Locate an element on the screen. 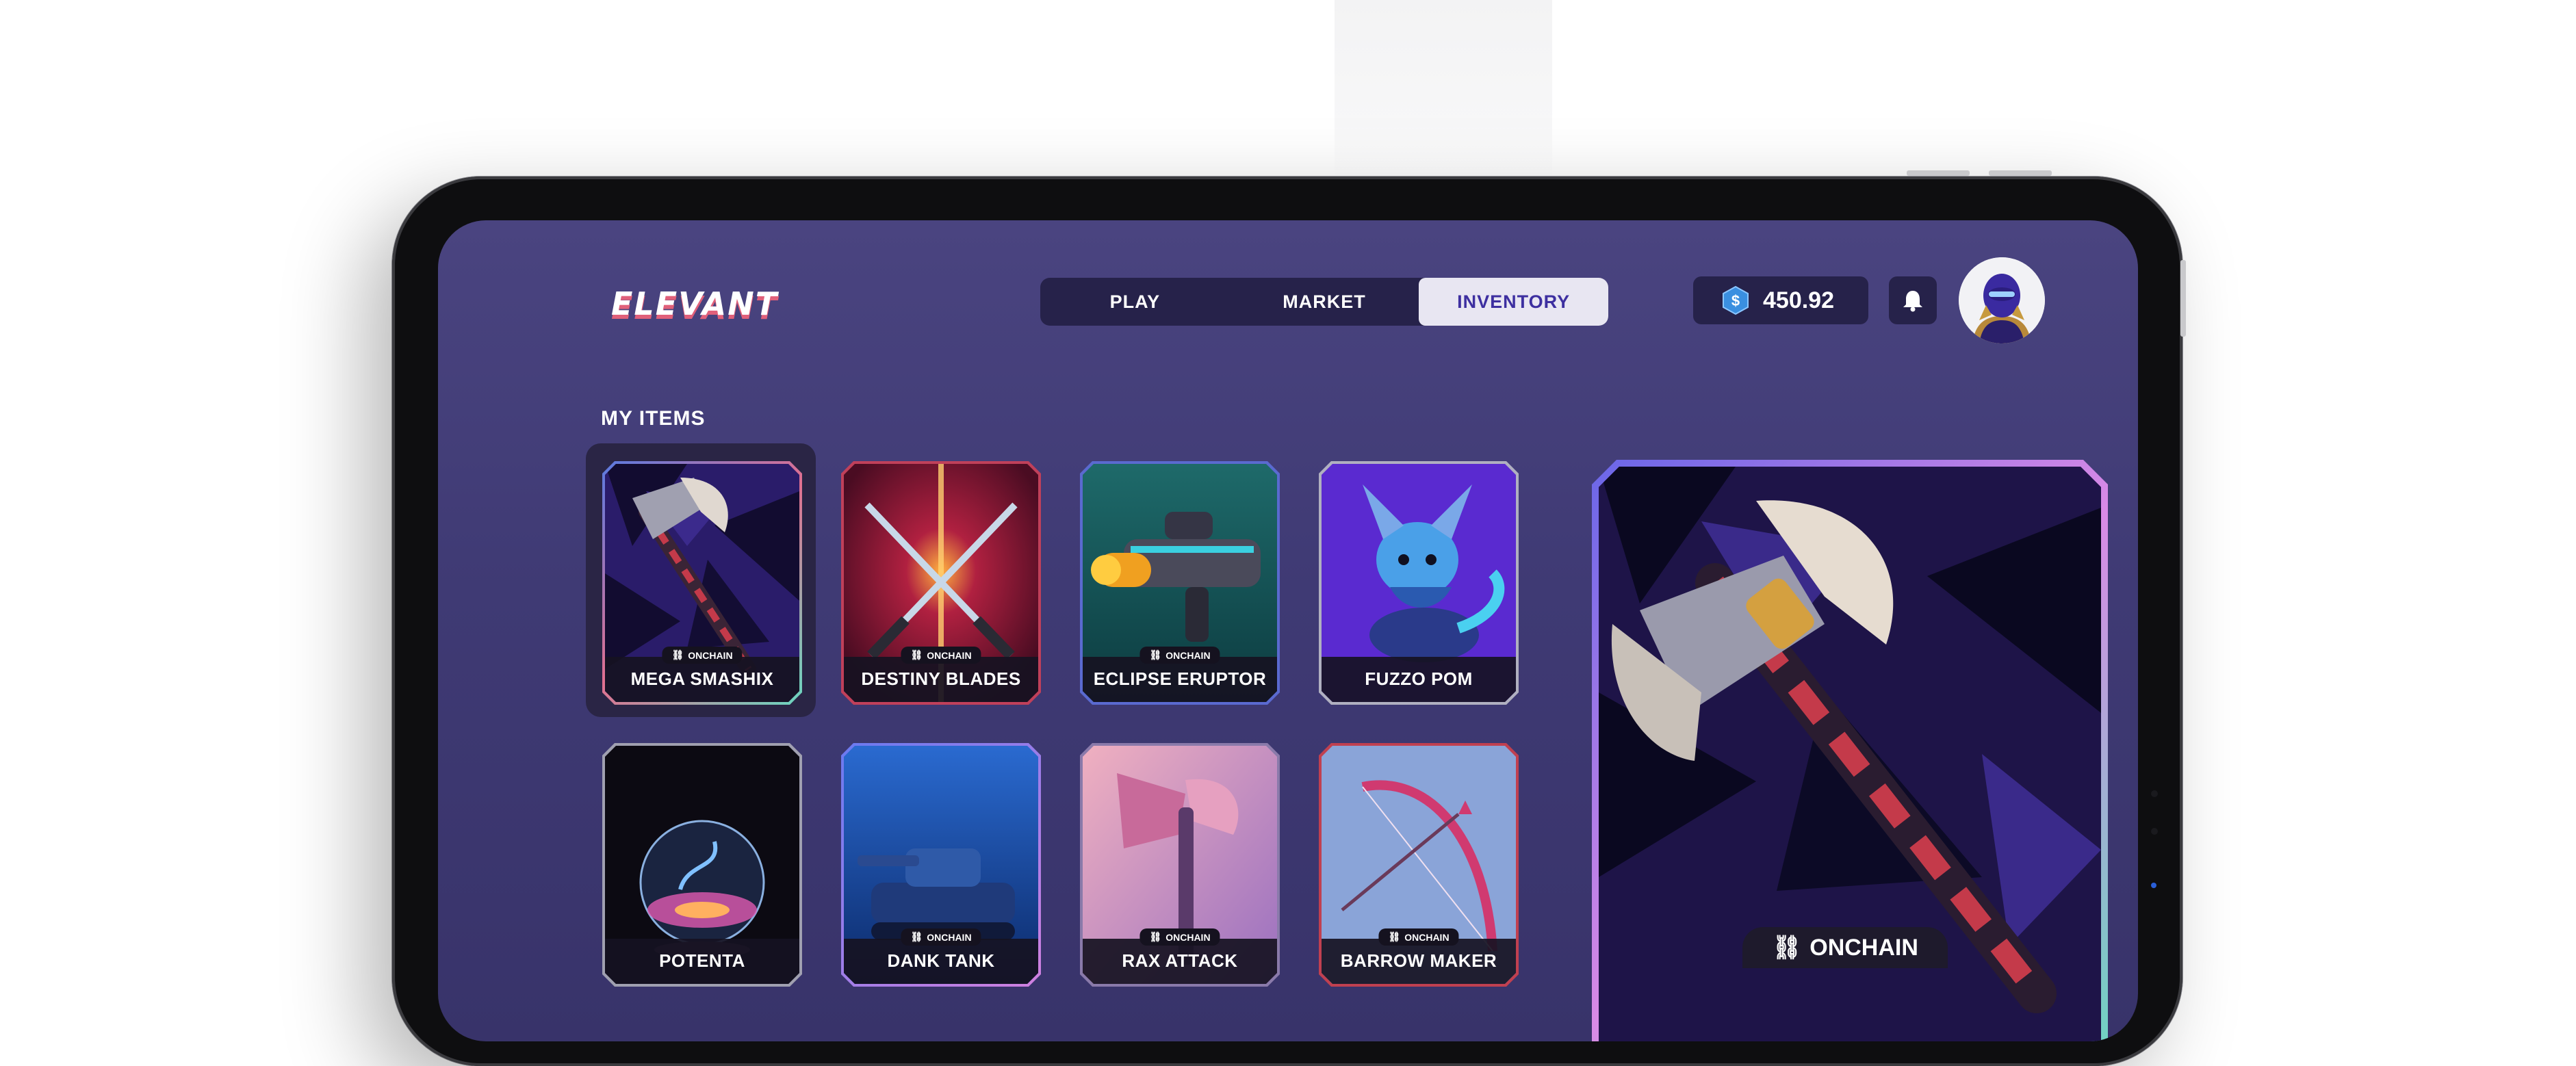 Image resolution: width=2576 pixels, height=1066 pixels. item-card: ⛓ ONCHAIN DESTINY BLADES is located at coordinates (941, 583).